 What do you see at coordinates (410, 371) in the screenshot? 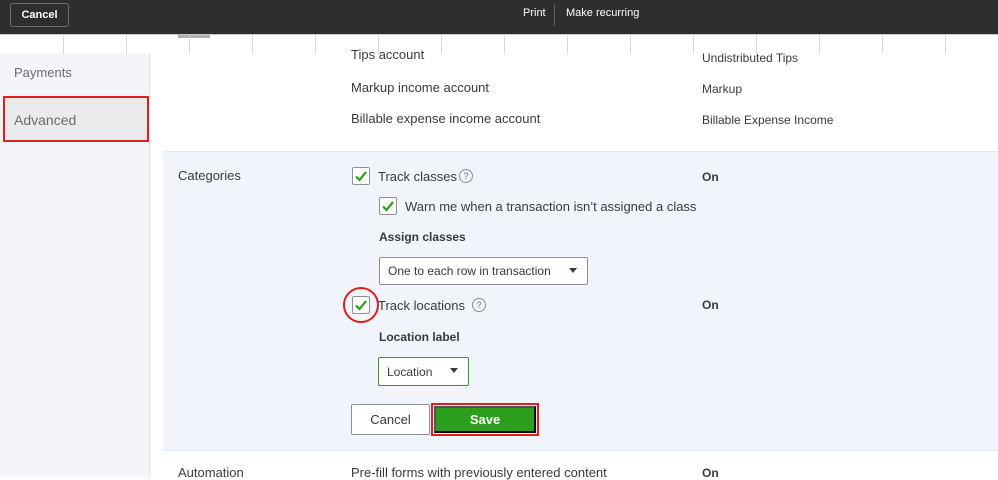
I see `location-label-value: Location` at bounding box center [410, 371].